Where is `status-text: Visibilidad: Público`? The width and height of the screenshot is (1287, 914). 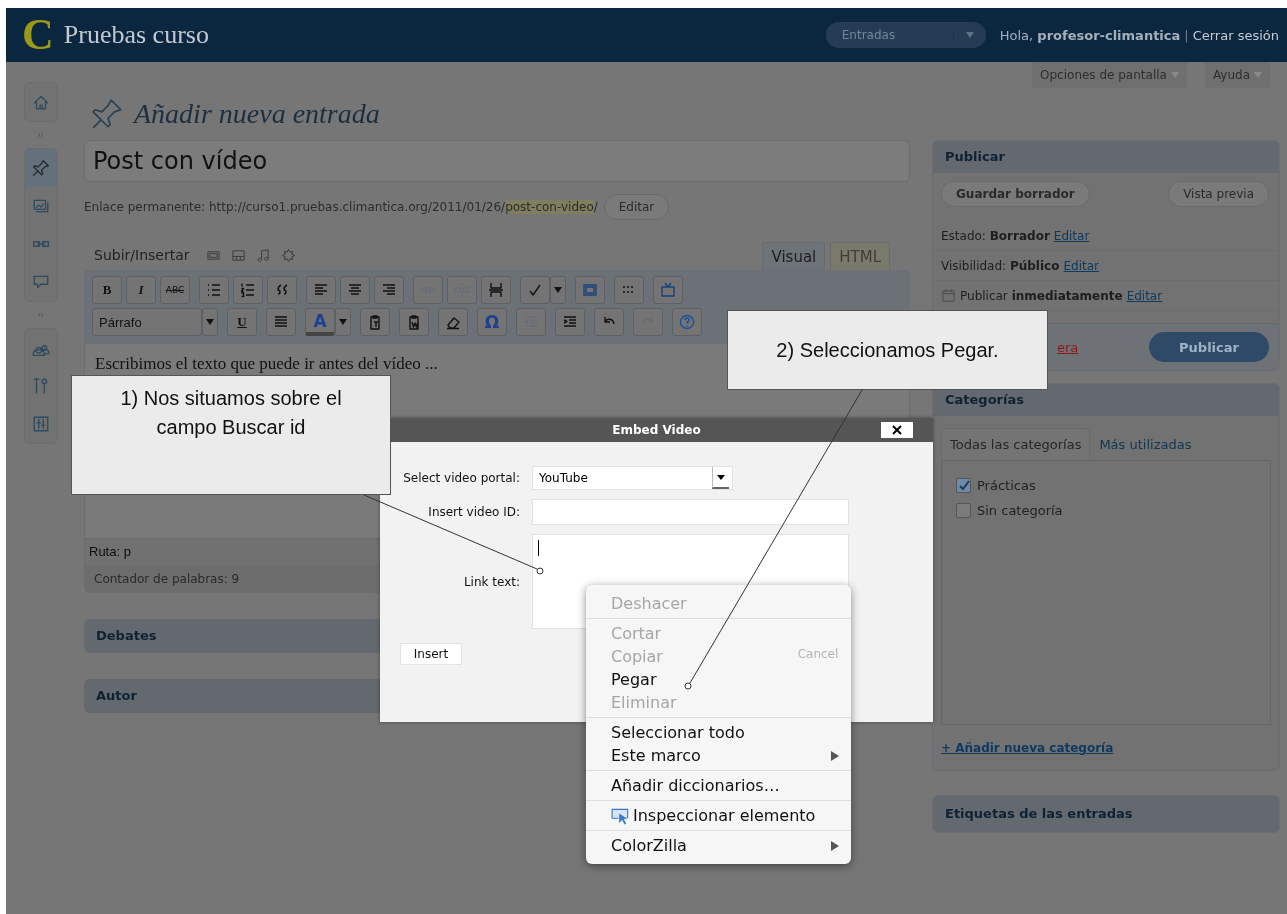
status-text: Visibilidad: Público is located at coordinates (1000, 265).